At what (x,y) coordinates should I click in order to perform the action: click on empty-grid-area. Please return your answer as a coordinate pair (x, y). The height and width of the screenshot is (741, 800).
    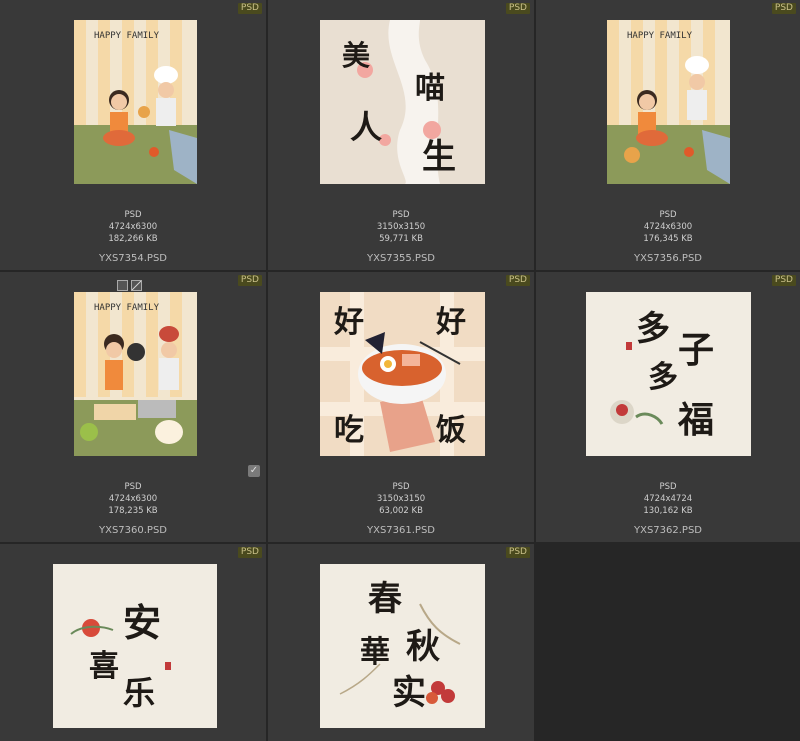
    Looking at the image, I should click on (668, 642).